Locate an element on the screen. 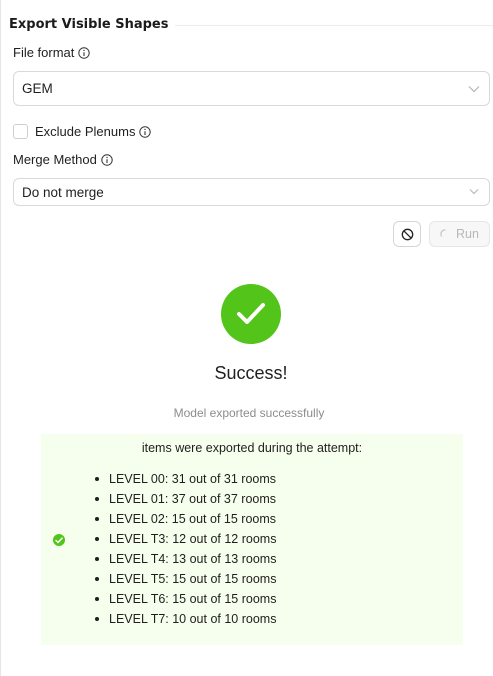 The height and width of the screenshot is (676, 493). file-format-label: File format is located at coordinates (52, 52).